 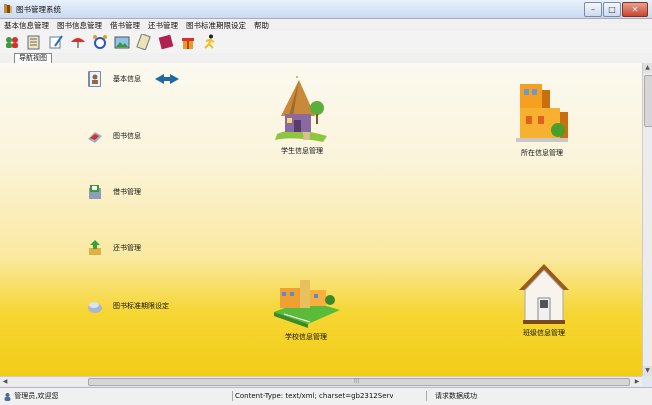 I want to click on toolbar-pencil-button, so click(x=144, y=42).